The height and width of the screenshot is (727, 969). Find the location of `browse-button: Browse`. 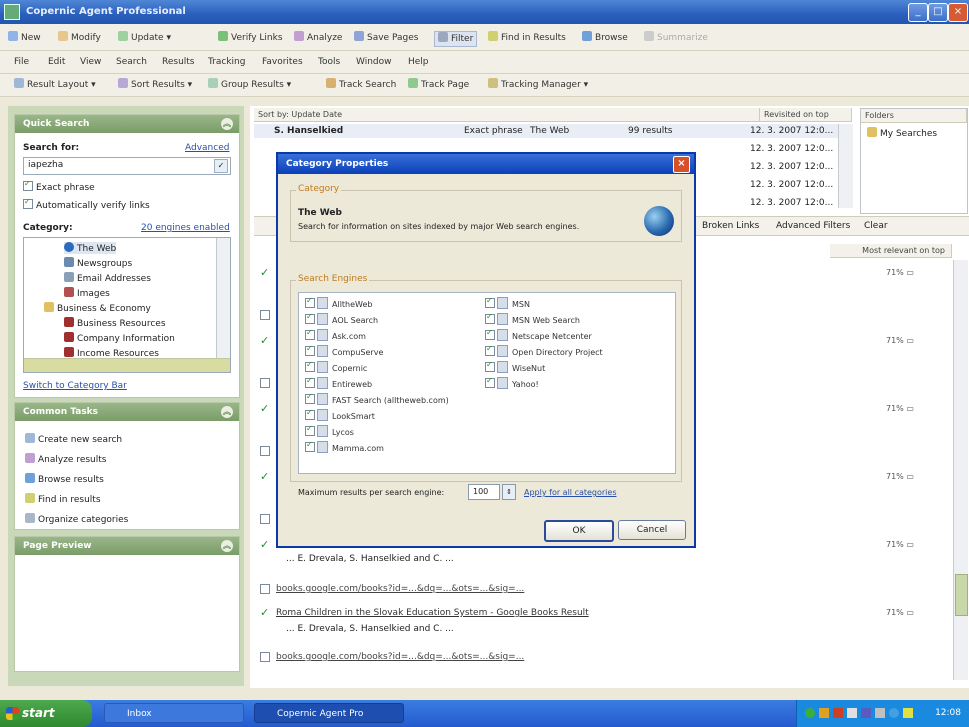

browse-button: Browse is located at coordinates (605, 38).